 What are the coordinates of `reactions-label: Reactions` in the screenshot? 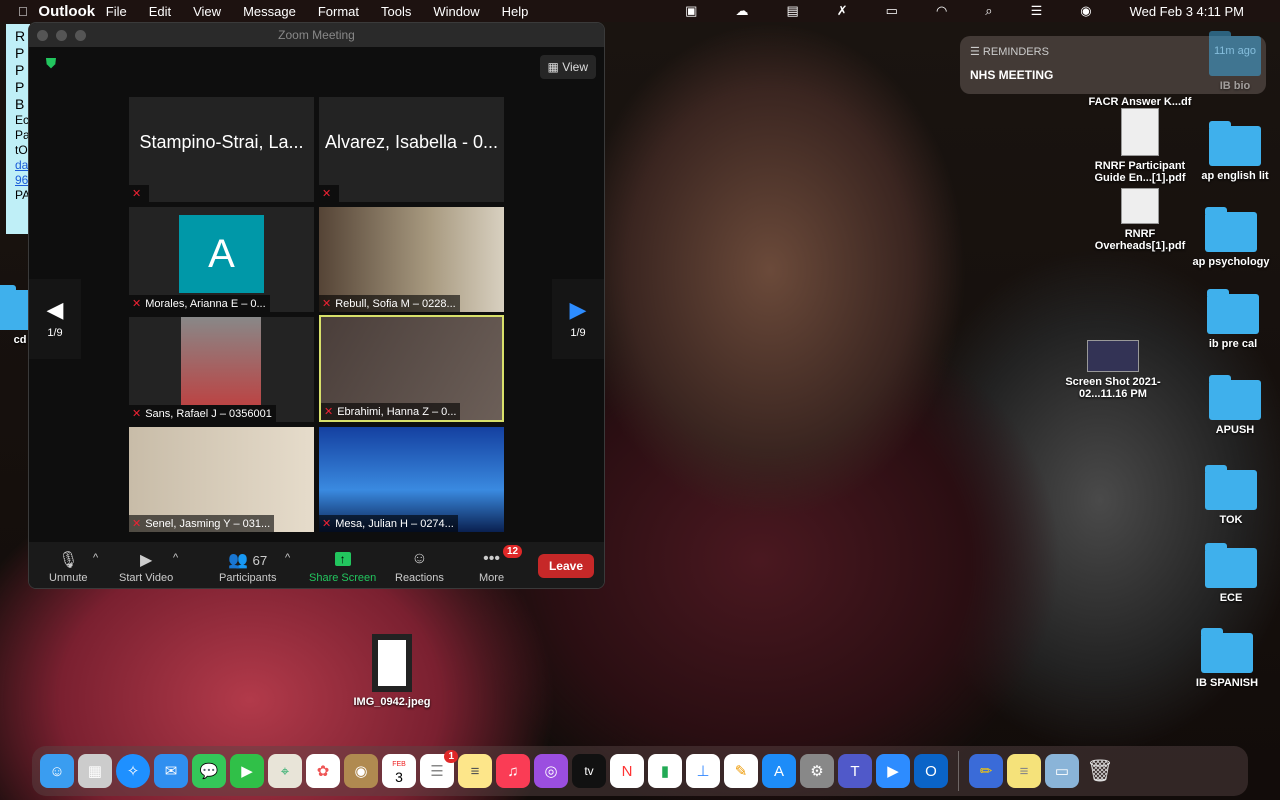 It's located at (419, 578).